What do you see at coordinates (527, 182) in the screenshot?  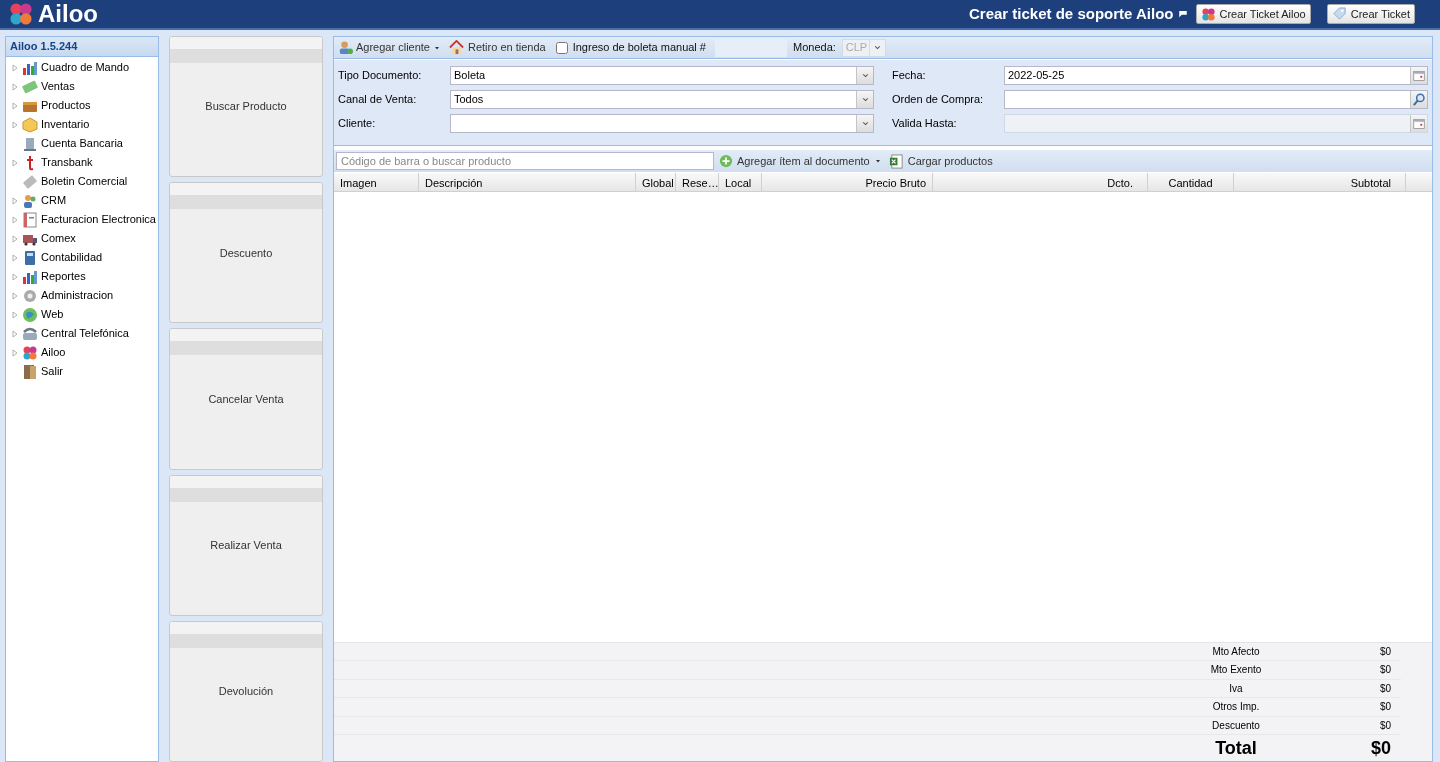 I see `column-header: Descripción` at bounding box center [527, 182].